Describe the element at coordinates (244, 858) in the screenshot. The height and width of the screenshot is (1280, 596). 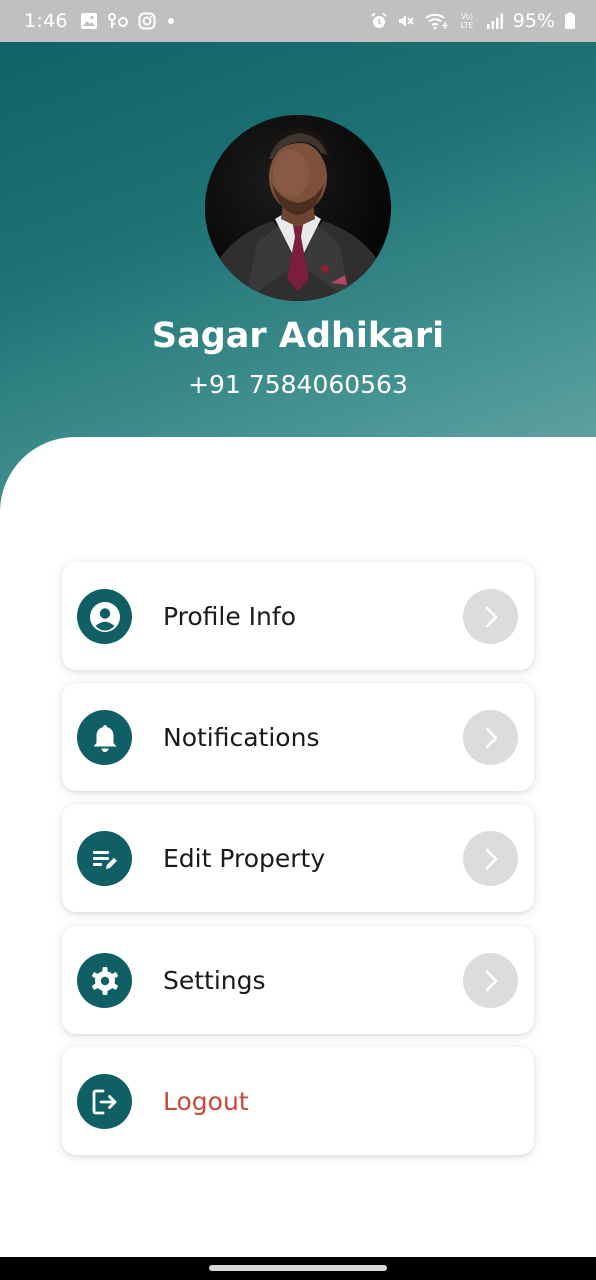
I see `menu-item-label: Edit Property` at that location.